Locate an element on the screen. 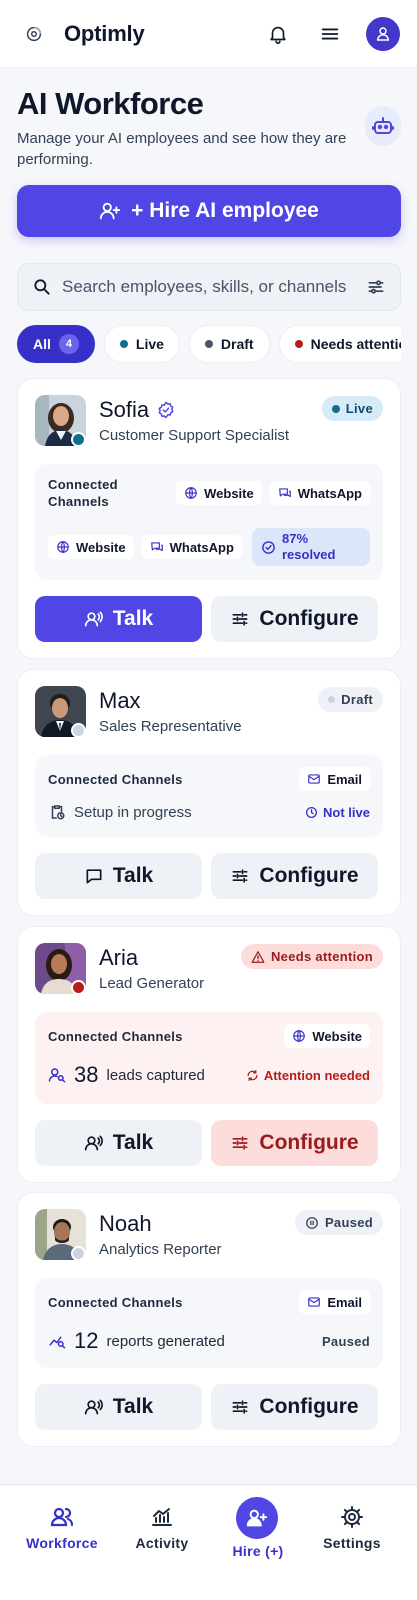 This screenshot has height=1600, width=417. search-input is located at coordinates (209, 287).